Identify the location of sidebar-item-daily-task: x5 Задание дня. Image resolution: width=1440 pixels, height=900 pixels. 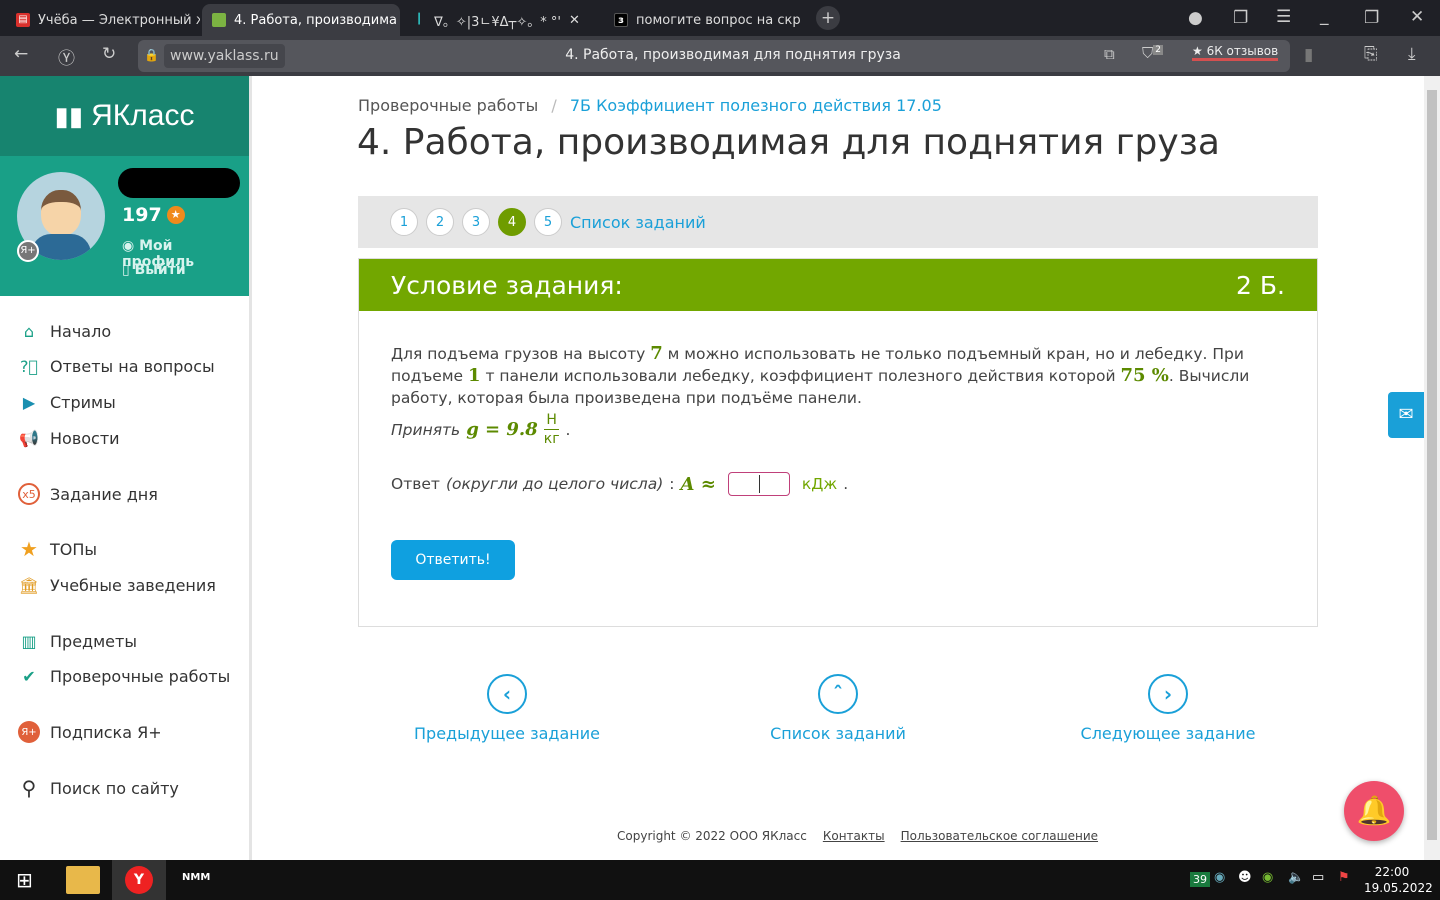
(88, 494).